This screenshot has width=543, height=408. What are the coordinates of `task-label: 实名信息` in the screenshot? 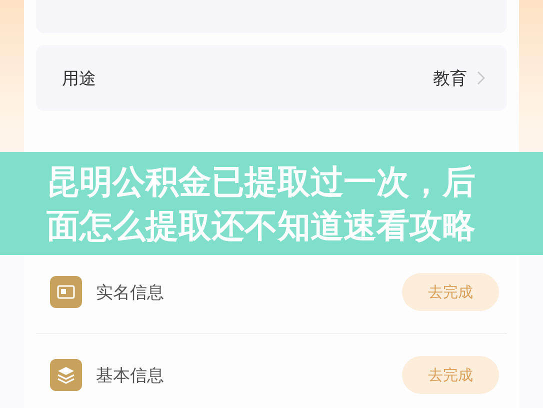 It's located at (130, 293).